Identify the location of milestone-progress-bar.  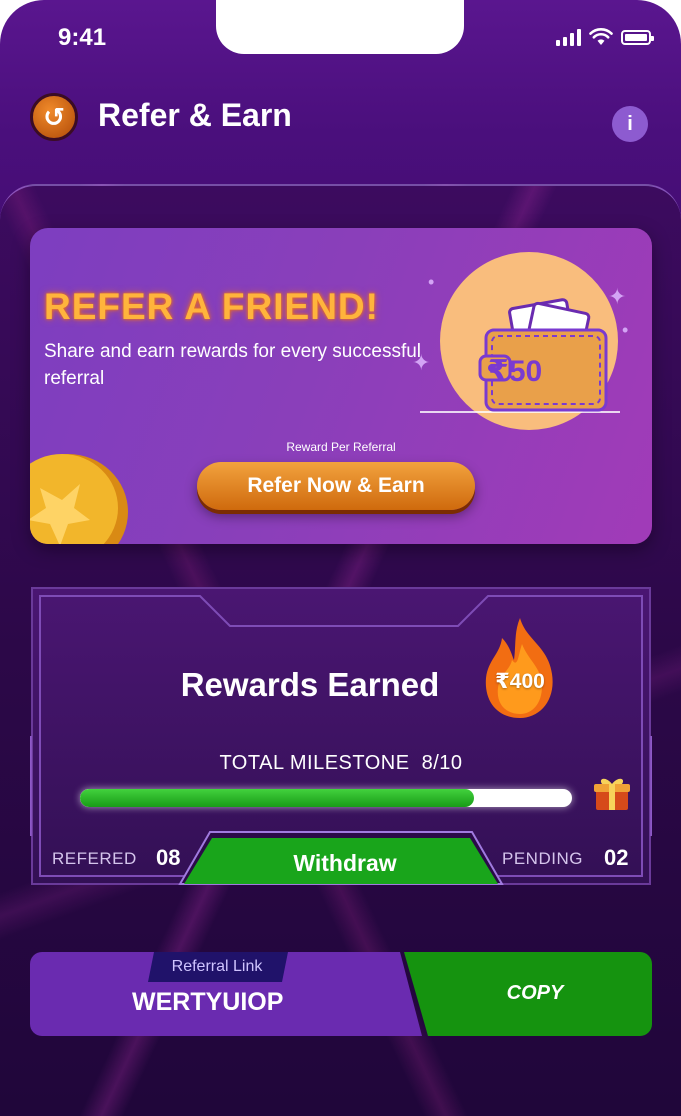
(326, 798).